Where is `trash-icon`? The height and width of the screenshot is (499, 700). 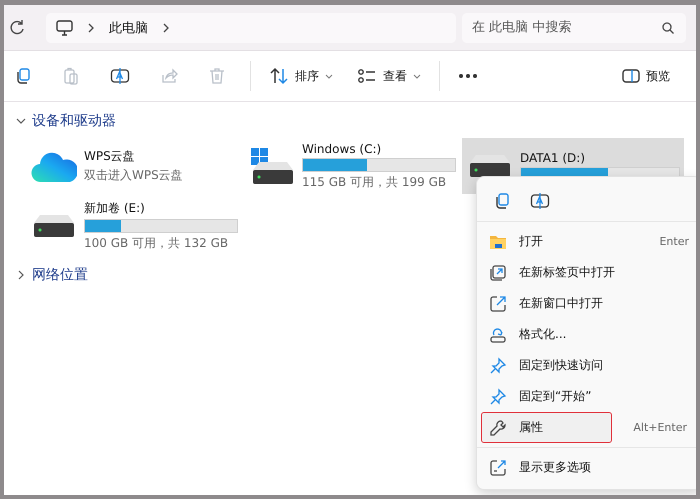 trash-icon is located at coordinates (217, 76).